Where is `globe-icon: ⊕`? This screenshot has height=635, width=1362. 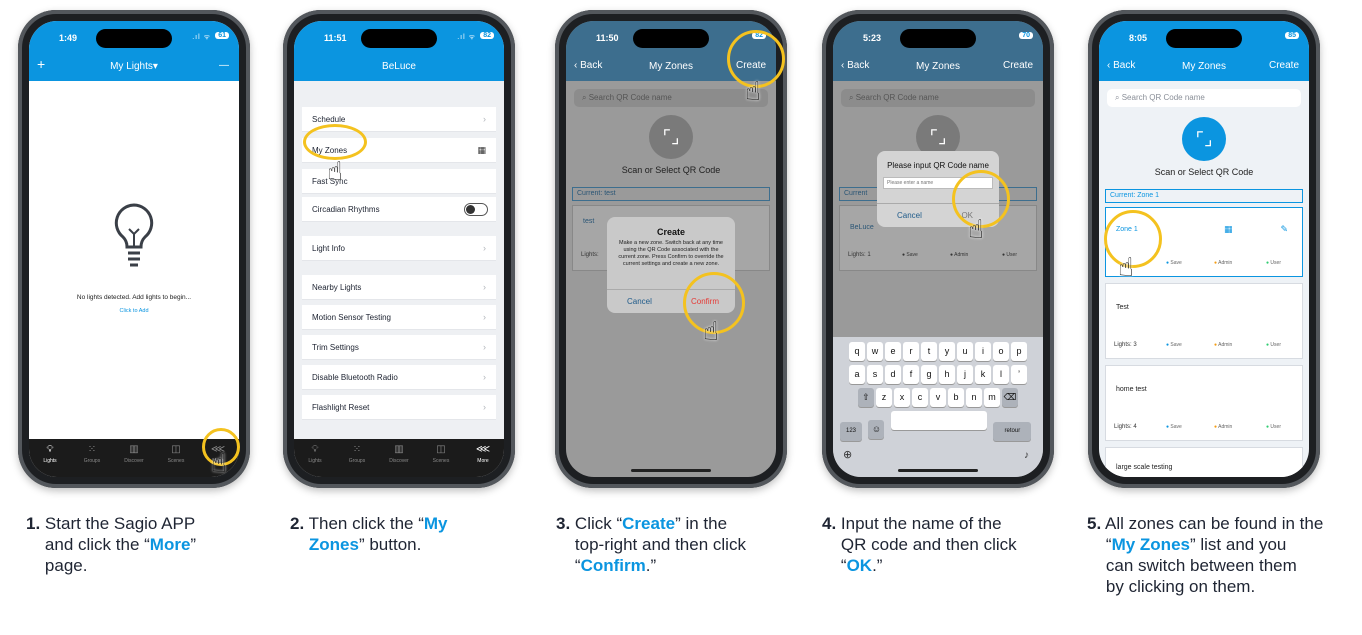
globe-icon: ⊕ is located at coordinates (847, 454).